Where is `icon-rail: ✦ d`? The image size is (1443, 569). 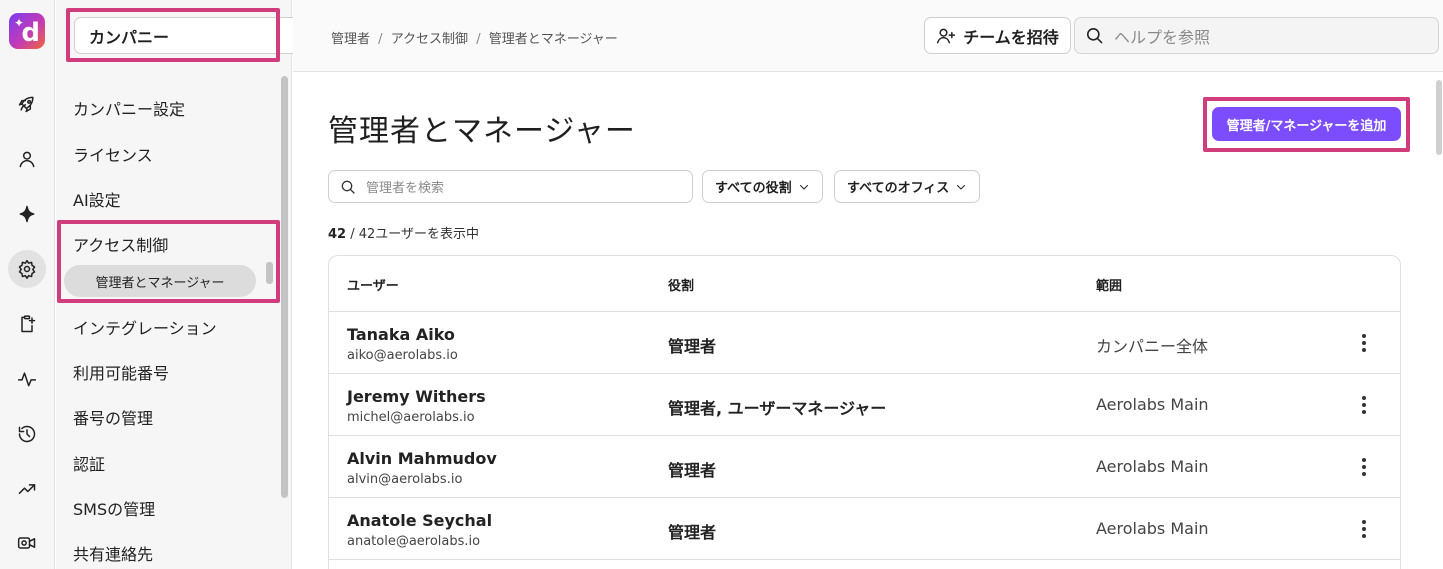
icon-rail: ✦ d is located at coordinates (27, 284).